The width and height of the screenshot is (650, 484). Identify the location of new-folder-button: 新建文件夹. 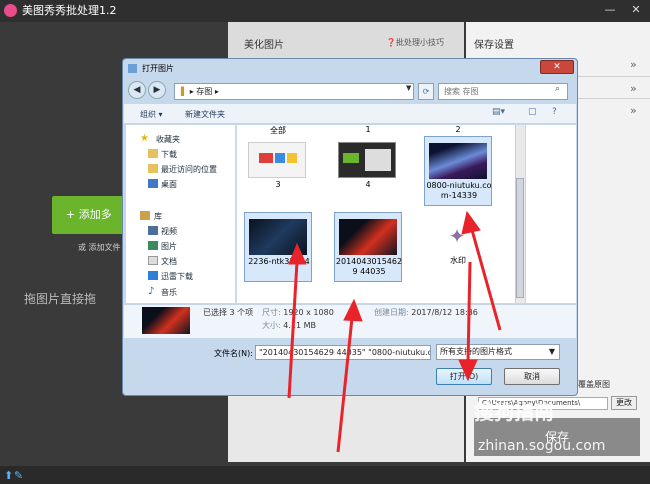
(205, 114).